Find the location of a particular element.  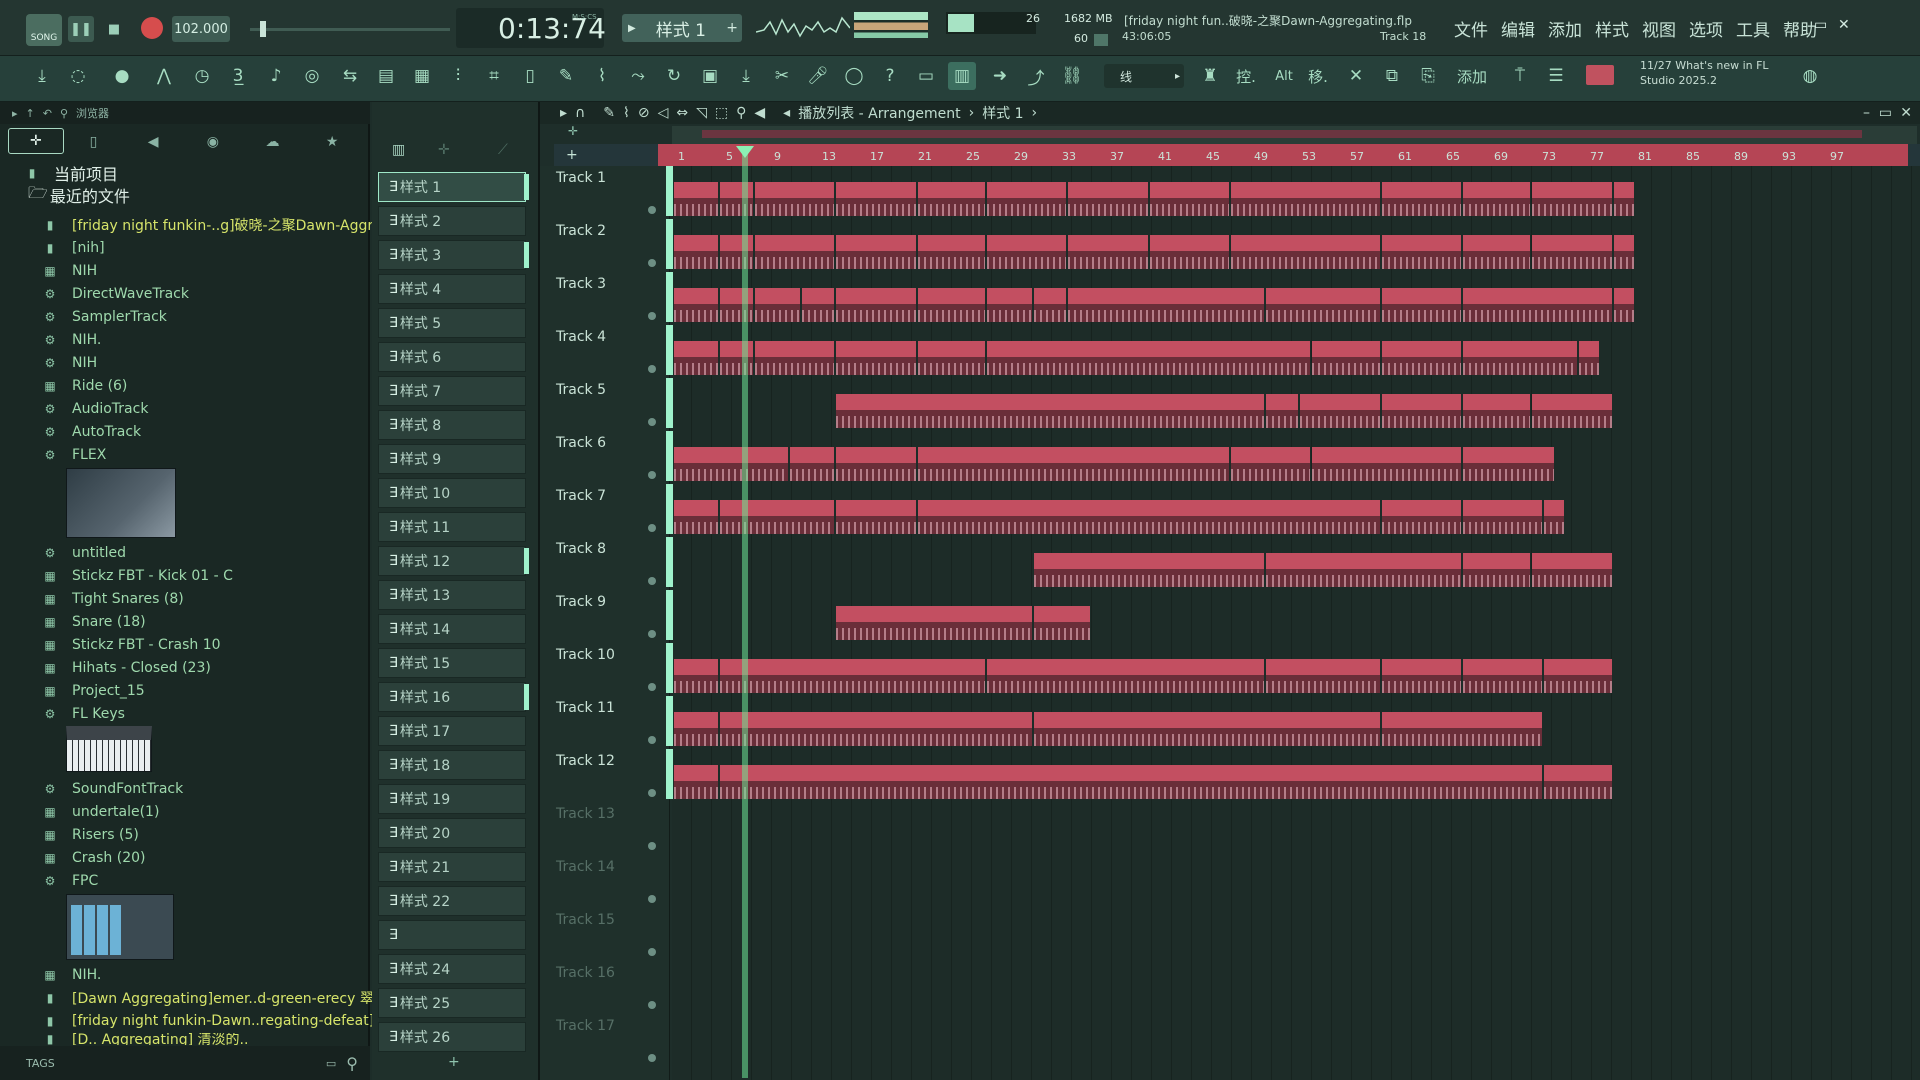

alt-button: Alt is located at coordinates (1284, 76).